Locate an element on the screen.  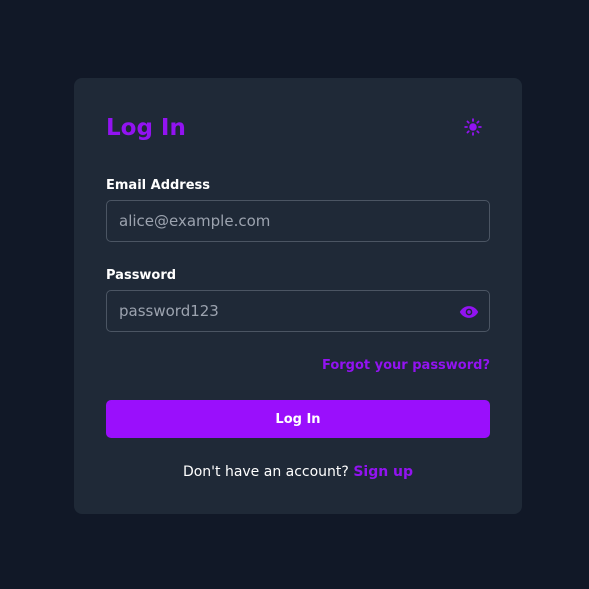
email-field is located at coordinates (298, 221).